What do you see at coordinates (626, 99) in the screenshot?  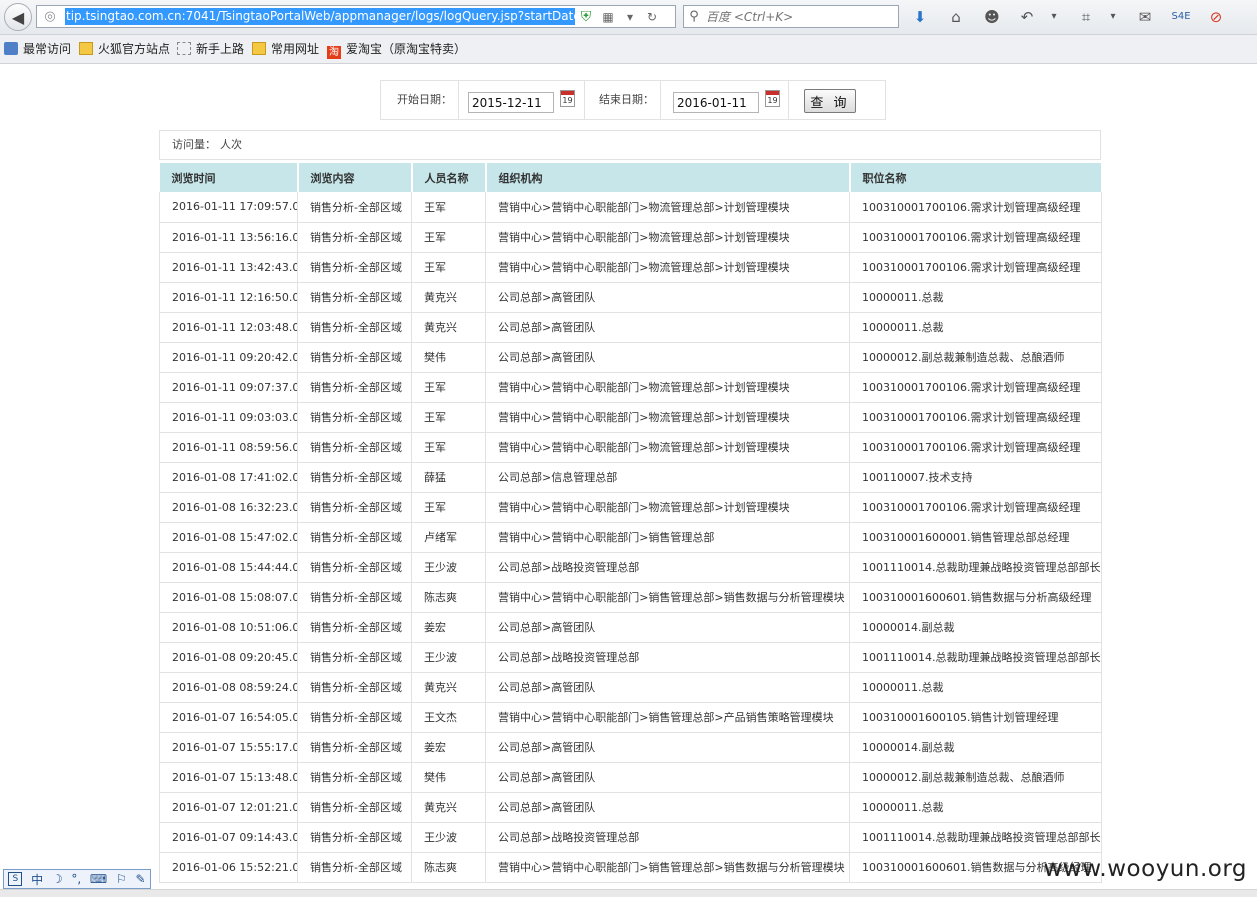 I see `end-date-label: 结束日期：` at bounding box center [626, 99].